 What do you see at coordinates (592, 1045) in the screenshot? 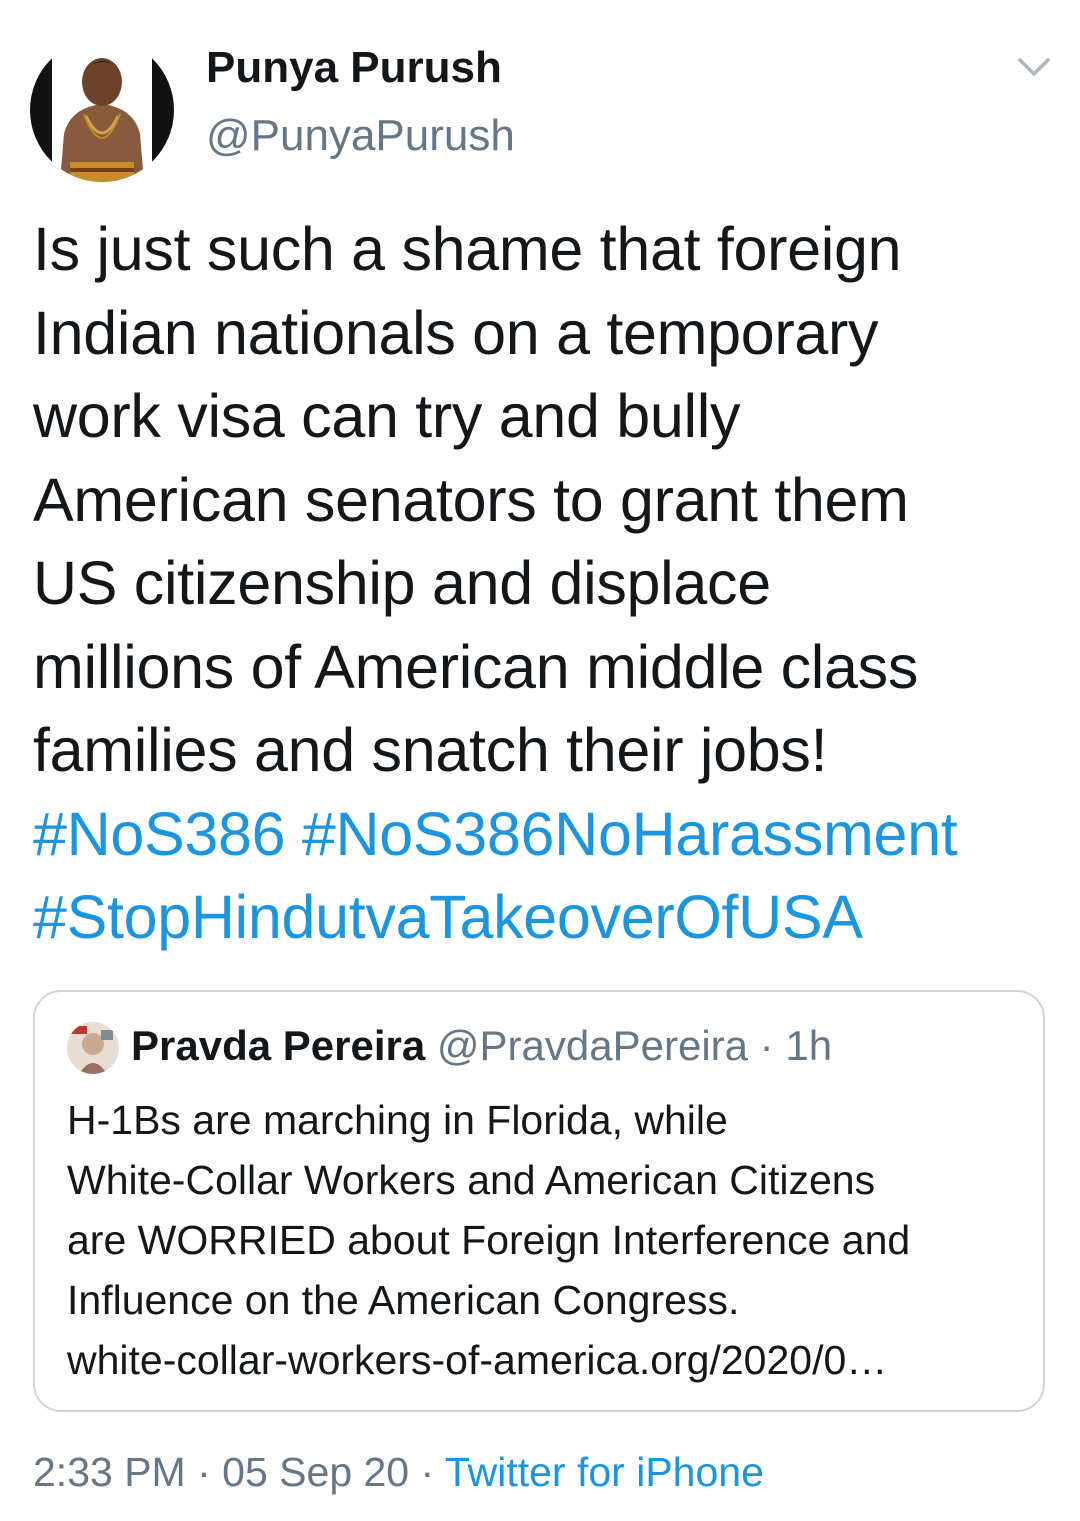
I see `quoted-handle: @PravdaPereira` at bounding box center [592, 1045].